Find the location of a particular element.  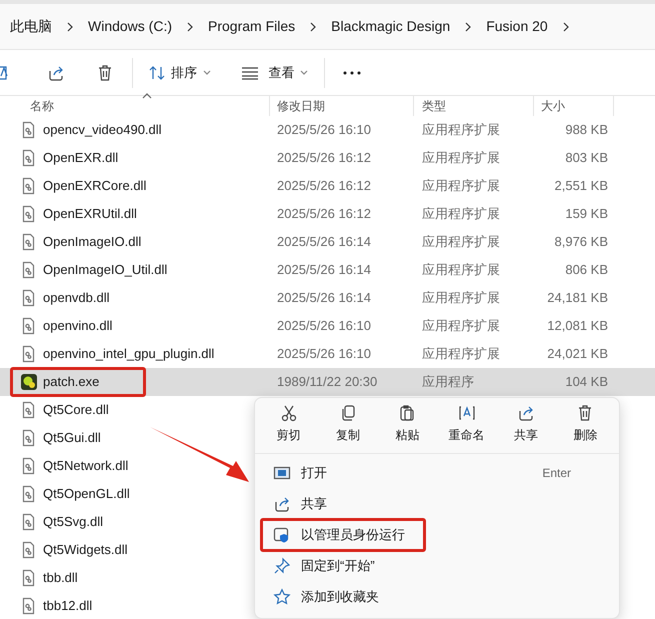

file-name: OpenImageIO_Util.dll is located at coordinates (105, 270).